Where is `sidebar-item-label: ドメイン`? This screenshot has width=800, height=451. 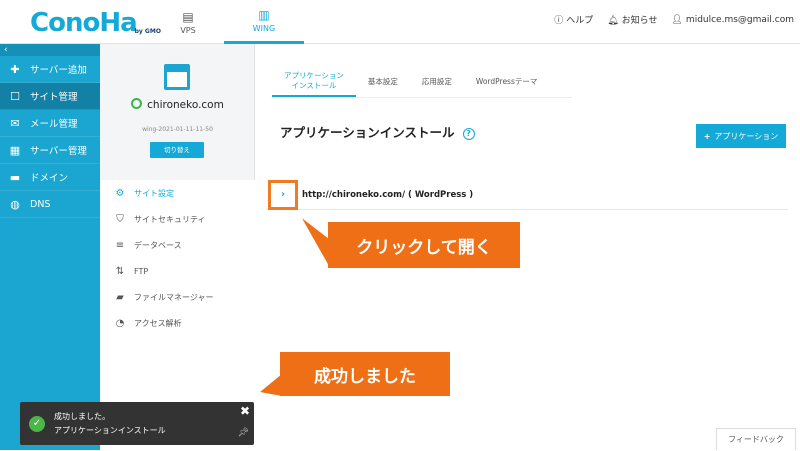
sidebar-item-label: ドメイン is located at coordinates (49, 178).